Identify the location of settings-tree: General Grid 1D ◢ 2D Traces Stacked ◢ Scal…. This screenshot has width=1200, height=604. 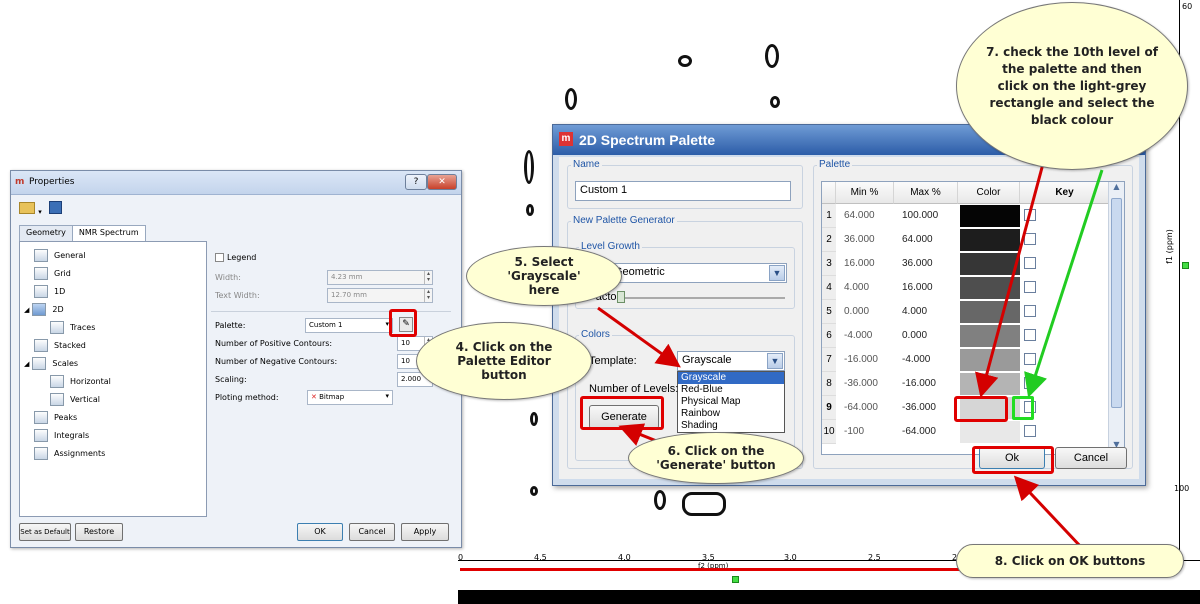
(113, 379).